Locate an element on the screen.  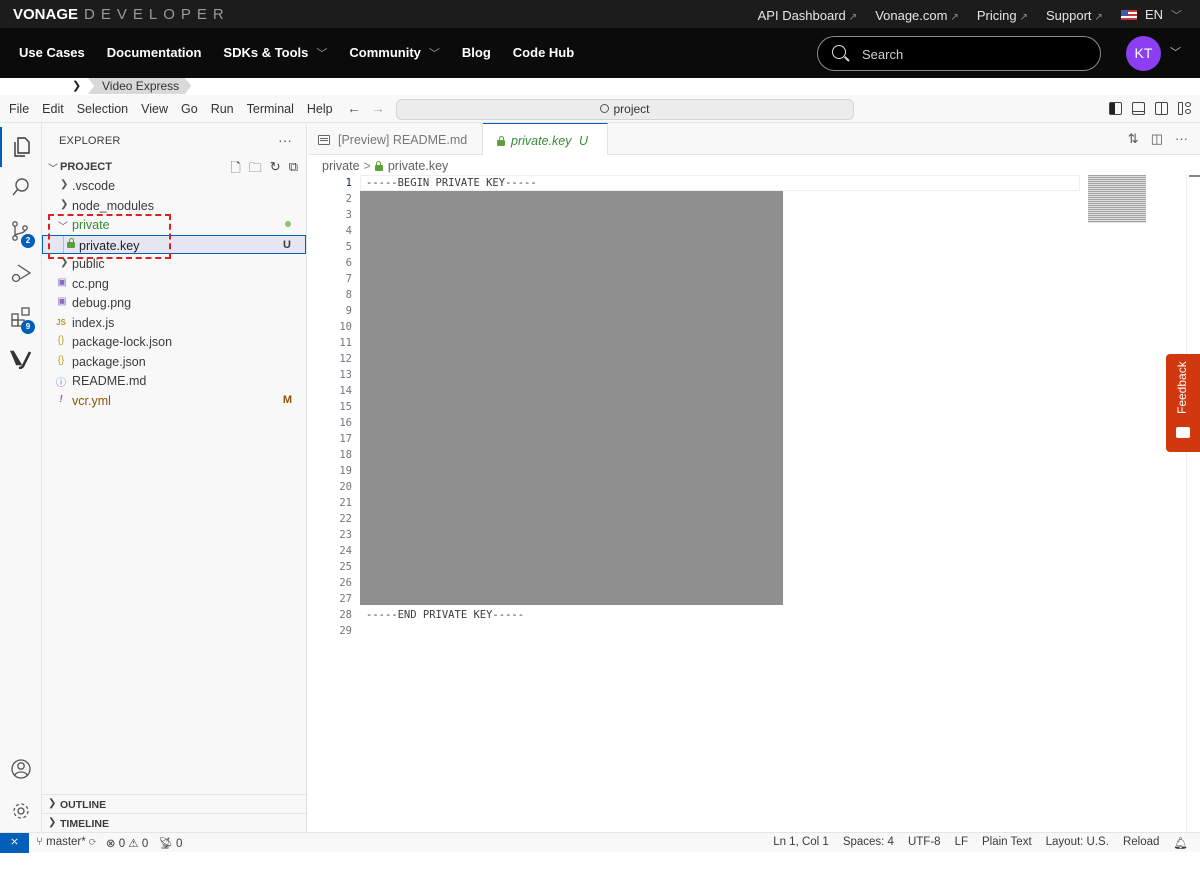
bell-icon: 🔔︎ is located at coordinates (1180, 843).